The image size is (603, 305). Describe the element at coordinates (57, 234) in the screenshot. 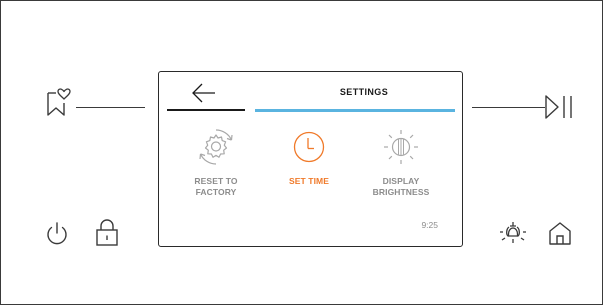

I see `power-icon` at that location.